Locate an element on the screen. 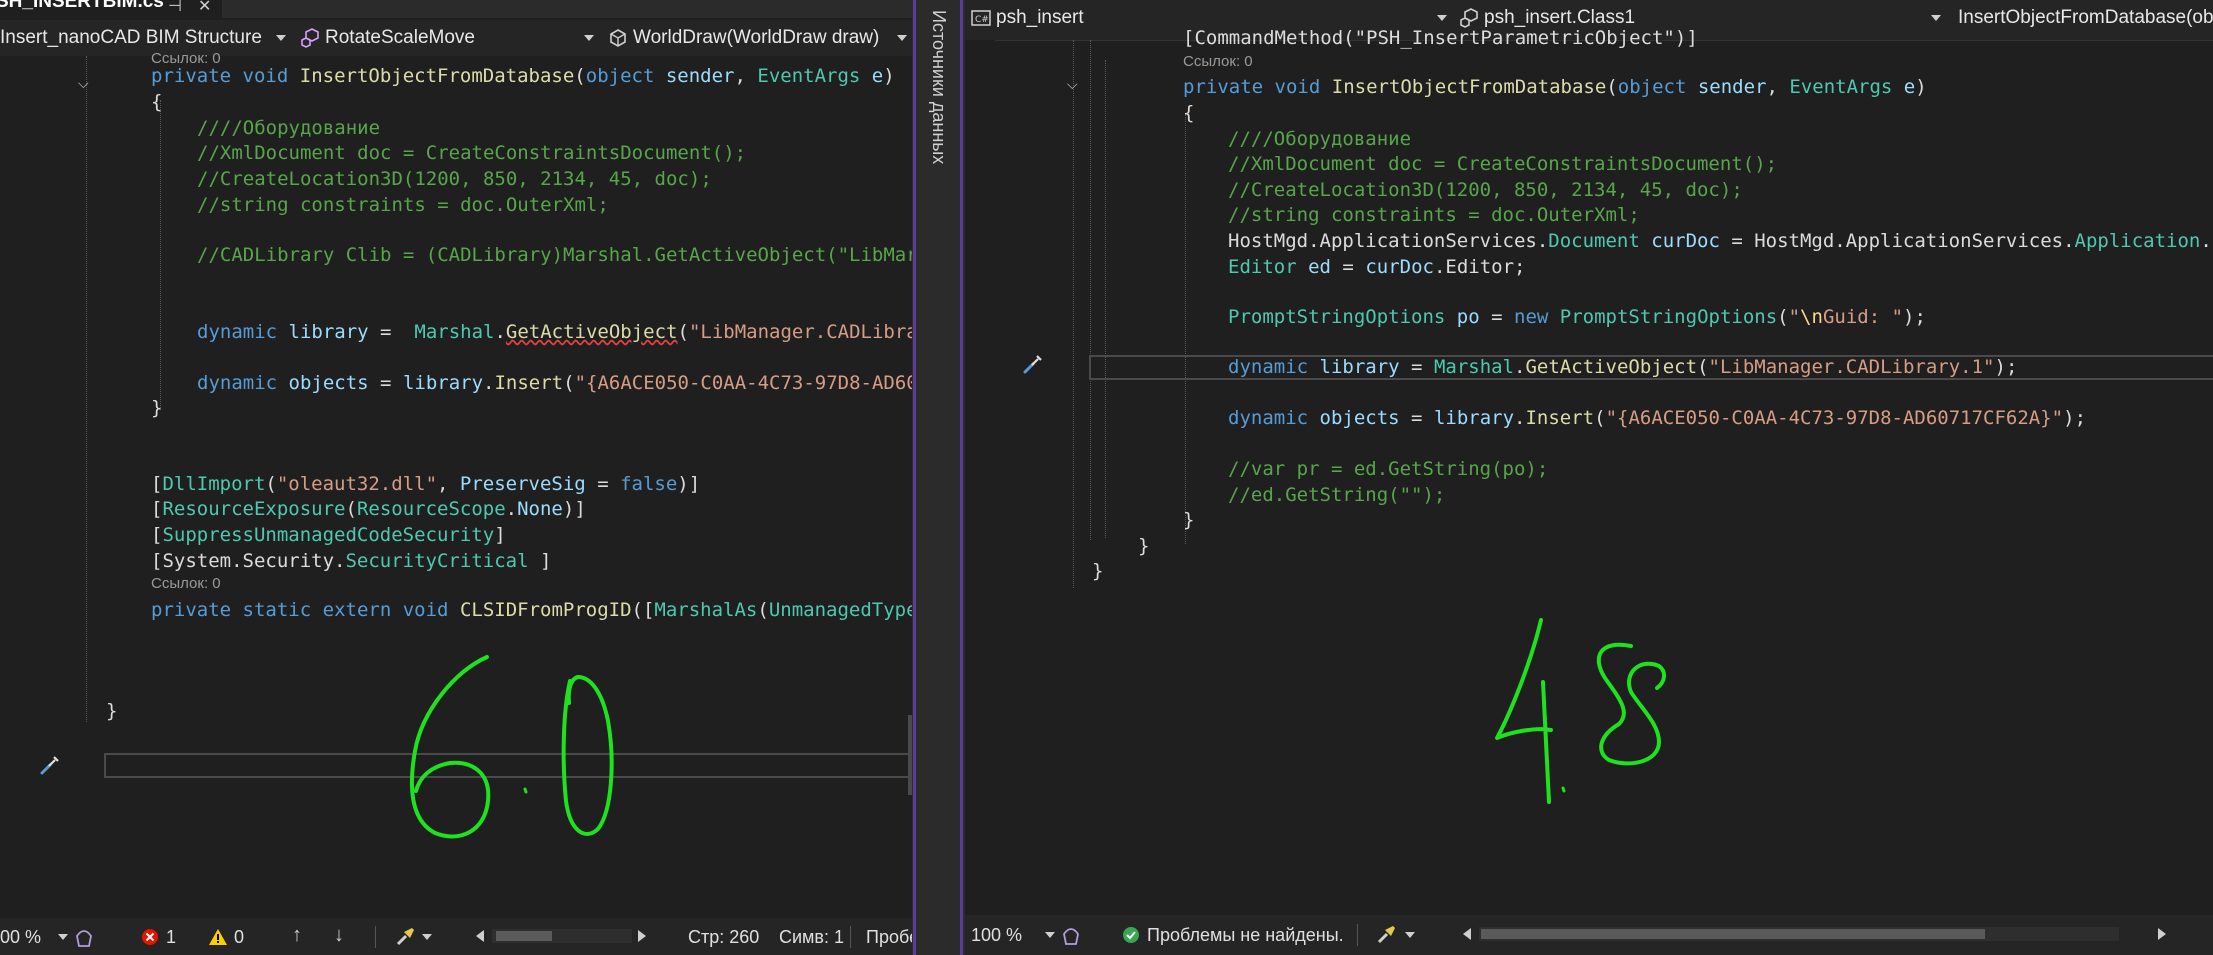  svg-text: C# is located at coordinates (982, 20).